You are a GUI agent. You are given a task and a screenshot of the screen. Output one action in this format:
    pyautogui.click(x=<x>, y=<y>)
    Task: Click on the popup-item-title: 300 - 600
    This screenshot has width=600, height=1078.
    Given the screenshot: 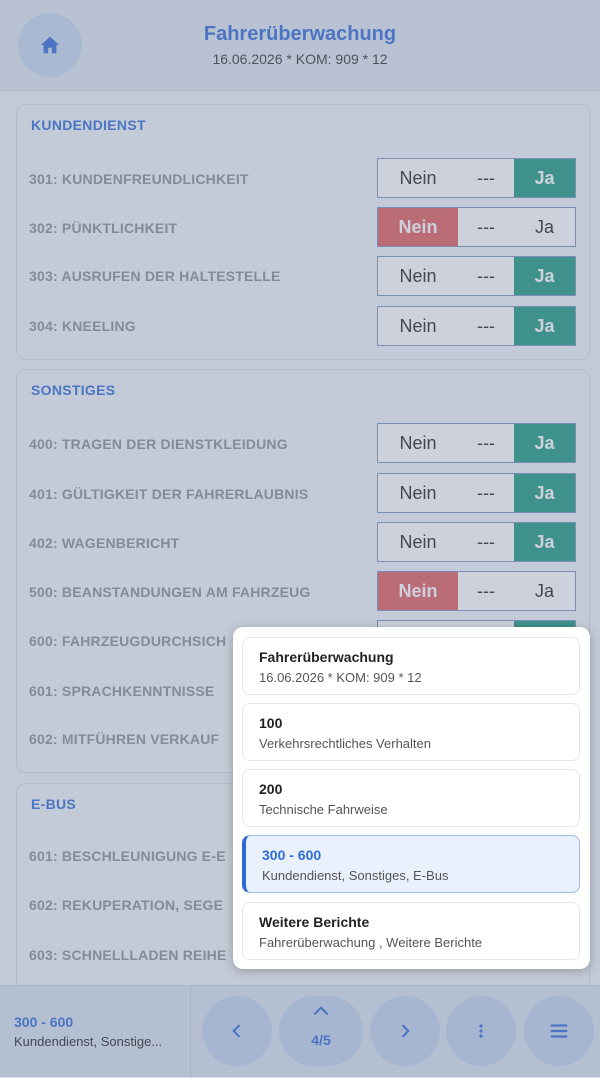 What is the action you would take?
    pyautogui.click(x=292, y=855)
    